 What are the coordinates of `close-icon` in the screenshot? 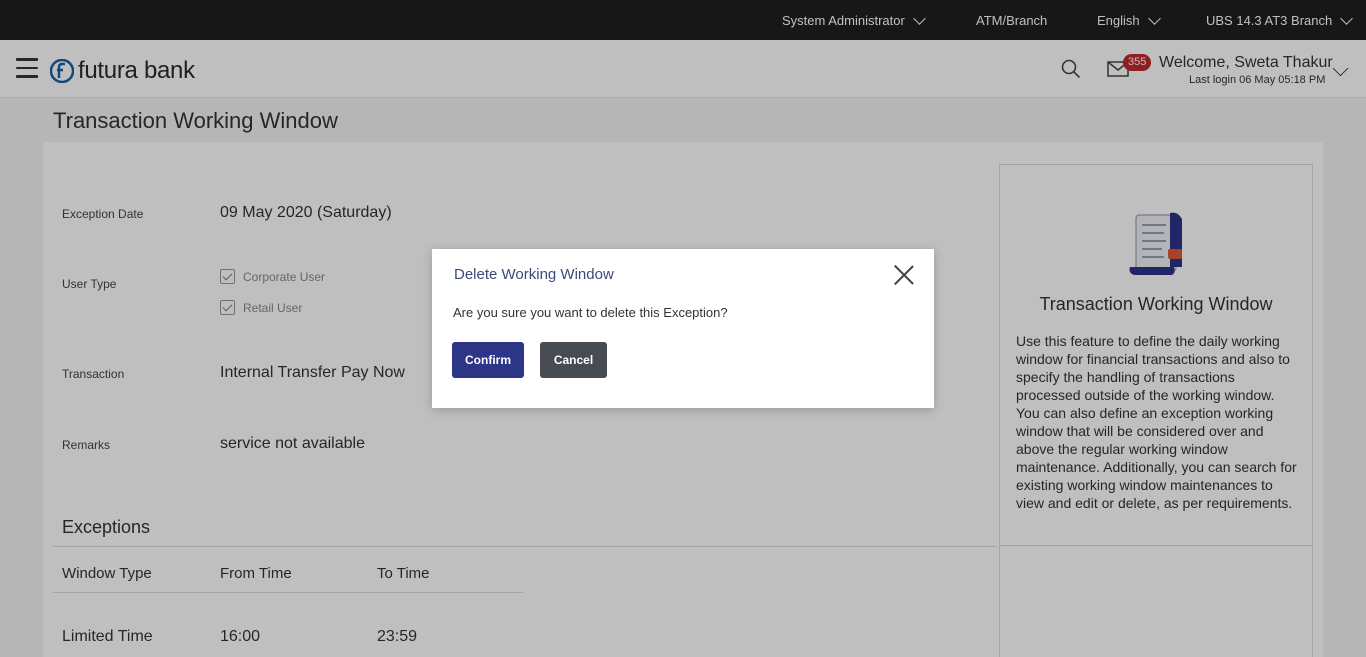 It's located at (904, 275).